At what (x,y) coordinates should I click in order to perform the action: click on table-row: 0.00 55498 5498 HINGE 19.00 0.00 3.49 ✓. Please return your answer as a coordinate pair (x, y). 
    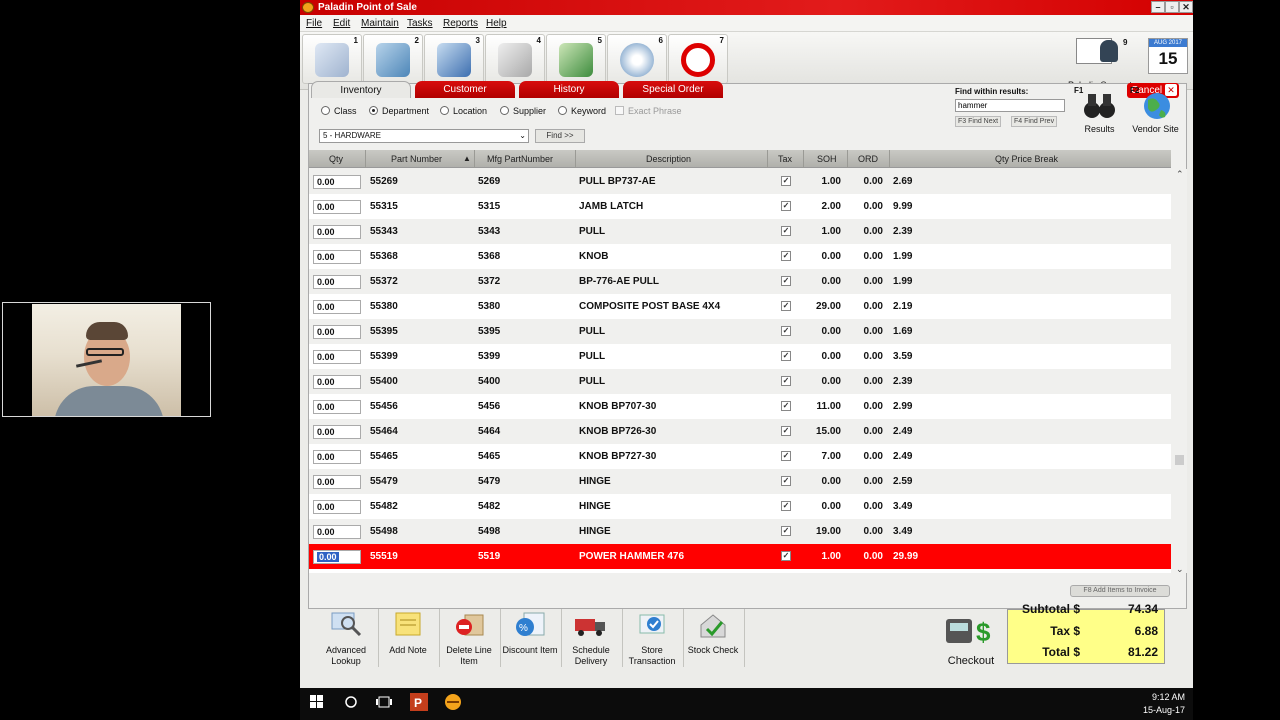
    Looking at the image, I should click on (740, 531).